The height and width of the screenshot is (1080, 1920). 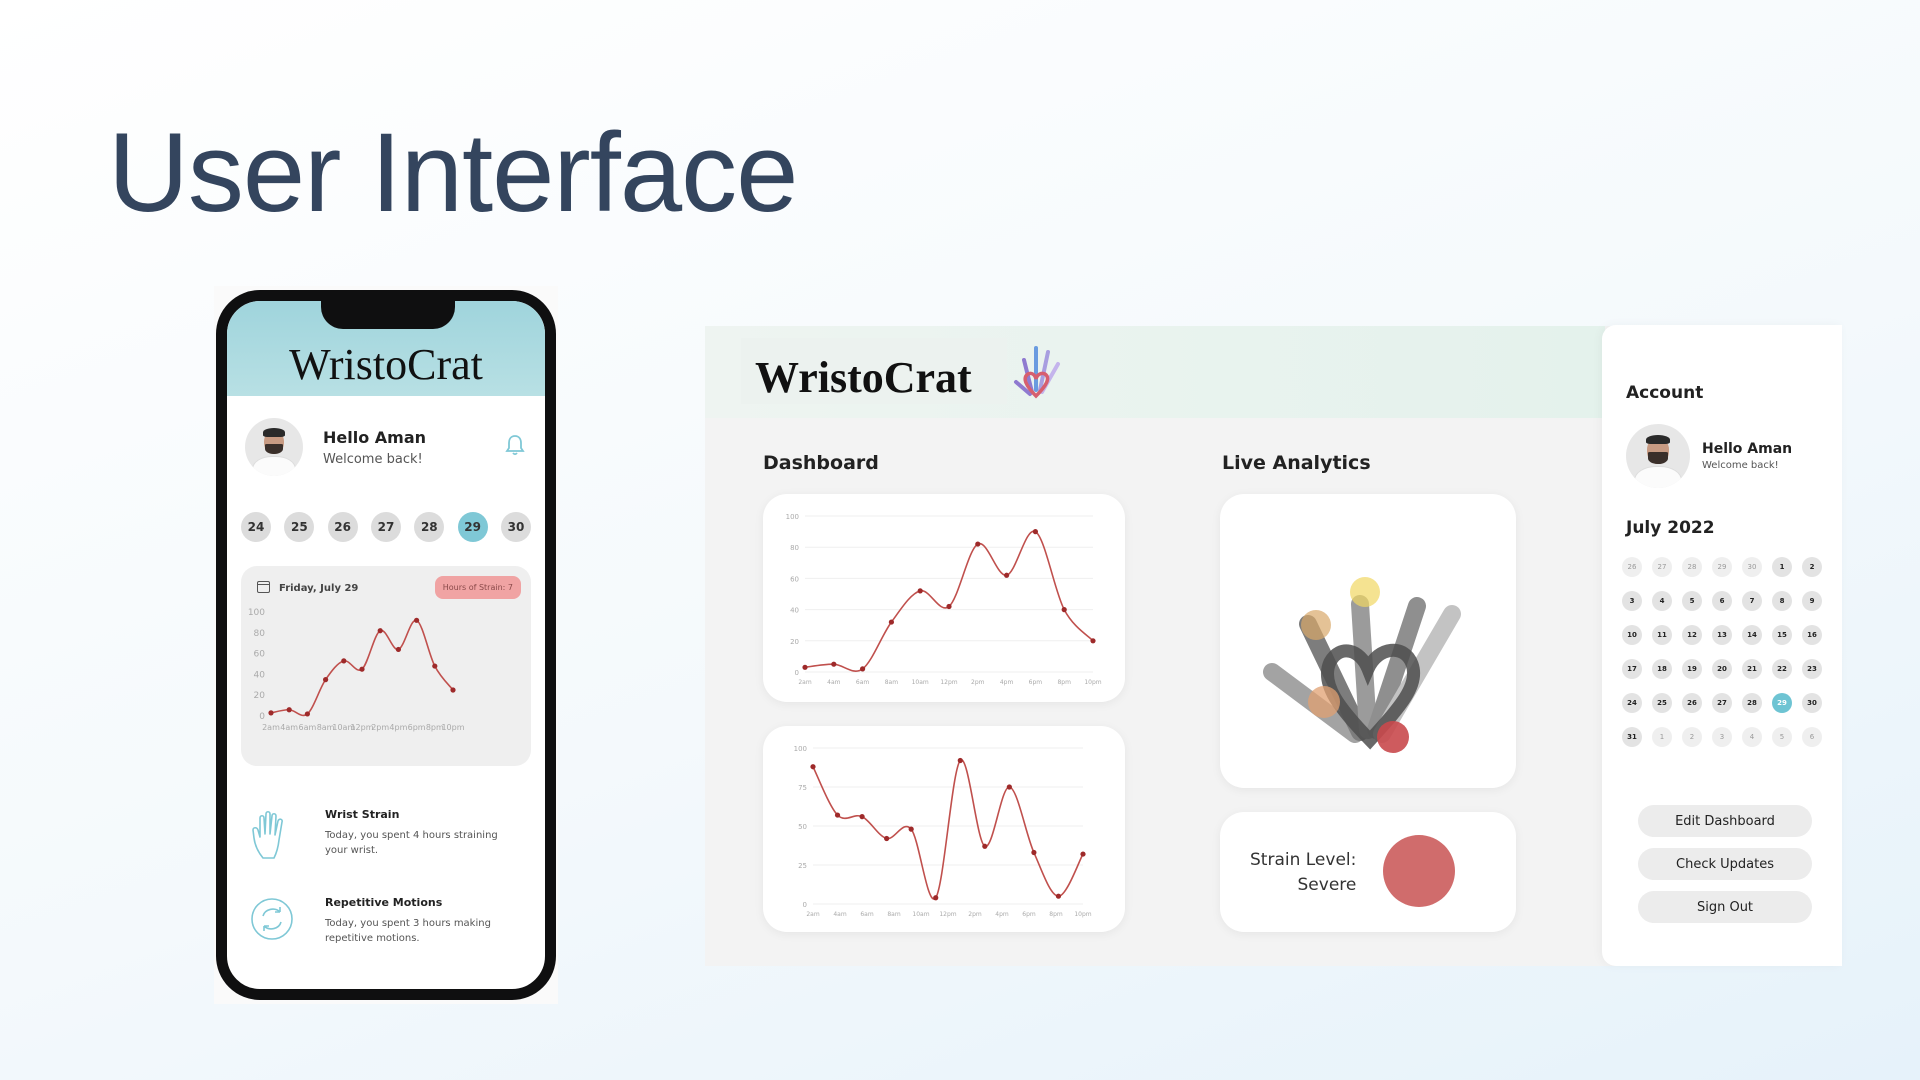 What do you see at coordinates (1037, 372) in the screenshot?
I see `hand-heart-logo-icon` at bounding box center [1037, 372].